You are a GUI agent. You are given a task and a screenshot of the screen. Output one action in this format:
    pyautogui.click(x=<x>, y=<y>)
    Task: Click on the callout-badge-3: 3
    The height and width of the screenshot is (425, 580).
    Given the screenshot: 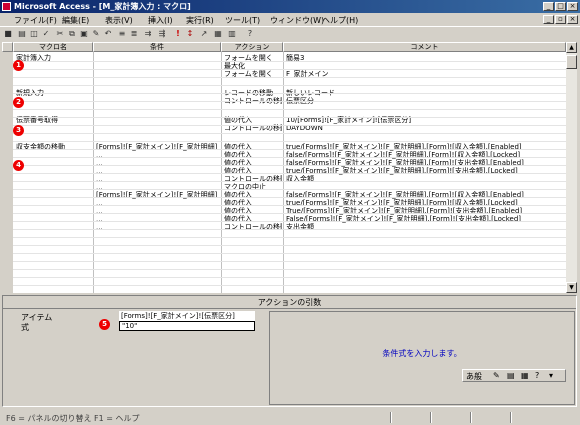 What is the action you would take?
    pyautogui.click(x=18, y=130)
    